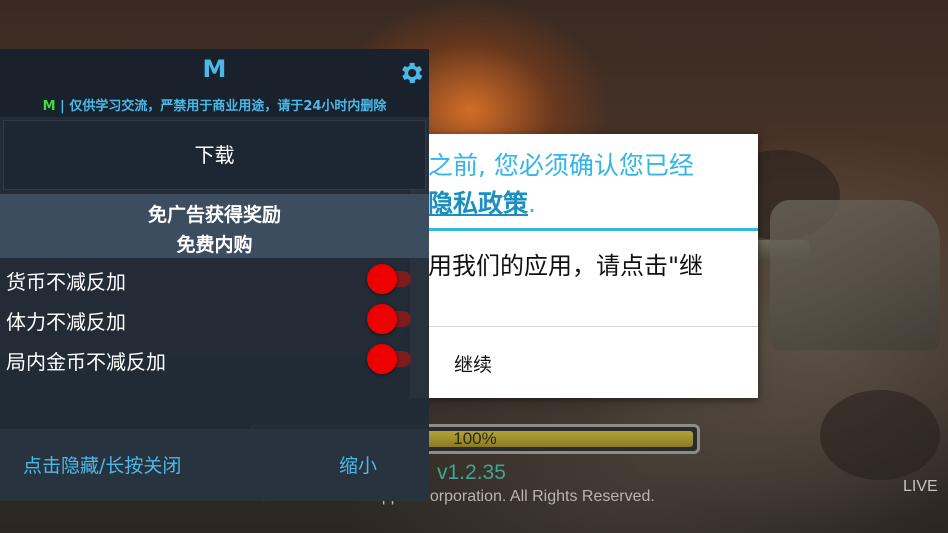  I want to click on dialog-title-line: 之前, 您必须确认您已经, so click(561, 165).